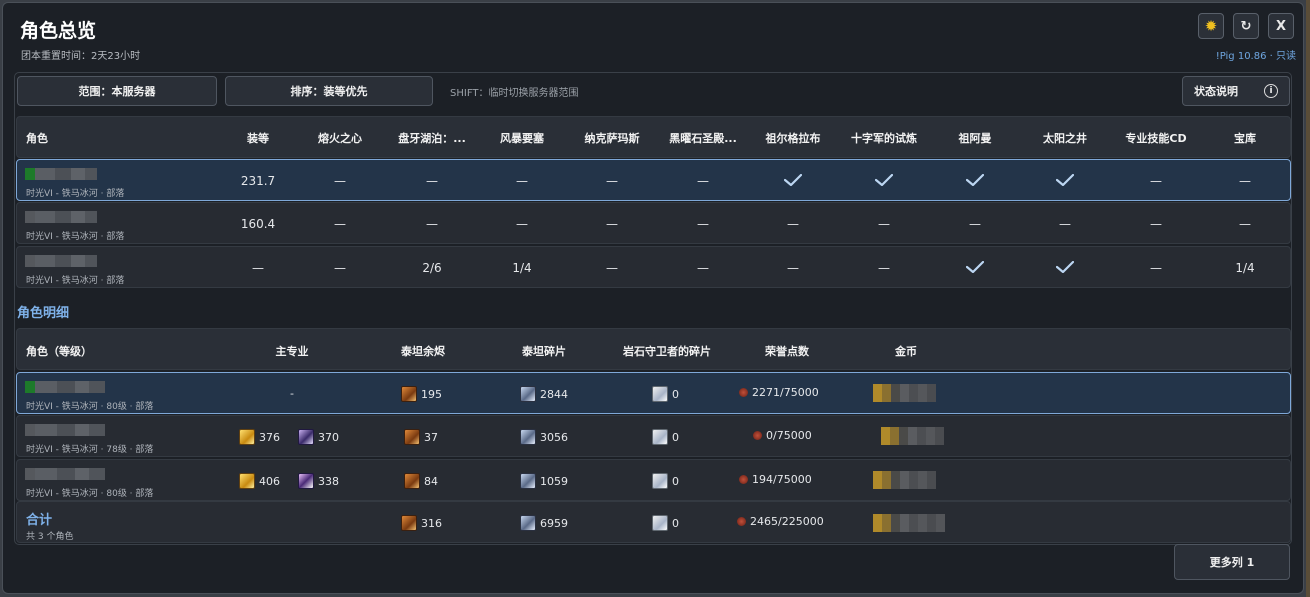 This screenshot has width=1310, height=597. I want to click on window-title: 角色总览, so click(58, 31).